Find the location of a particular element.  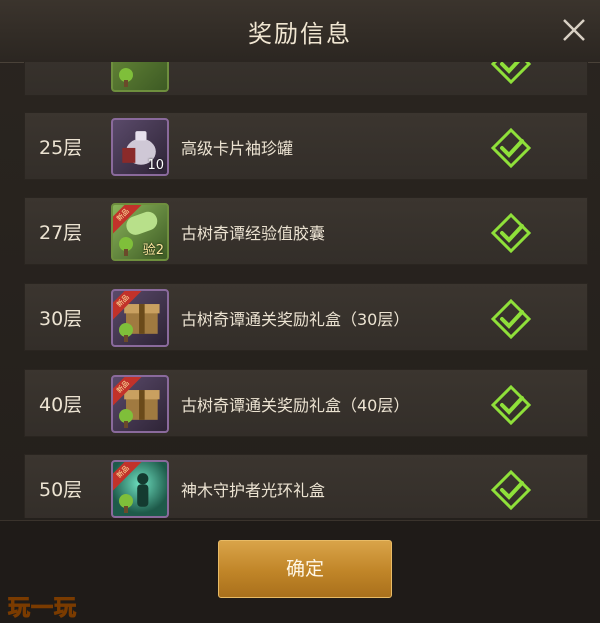

reward-row: 40层 新品 古树奇谭通关奖励礼盒（40层） is located at coordinates (306, 403).